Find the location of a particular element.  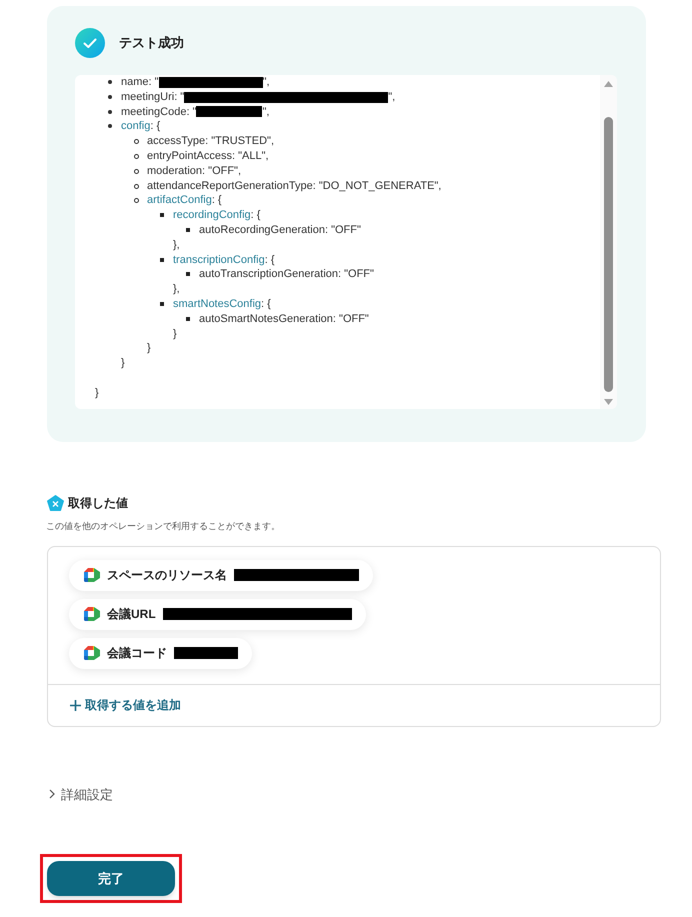

json-key: accessType is located at coordinates (176, 141).